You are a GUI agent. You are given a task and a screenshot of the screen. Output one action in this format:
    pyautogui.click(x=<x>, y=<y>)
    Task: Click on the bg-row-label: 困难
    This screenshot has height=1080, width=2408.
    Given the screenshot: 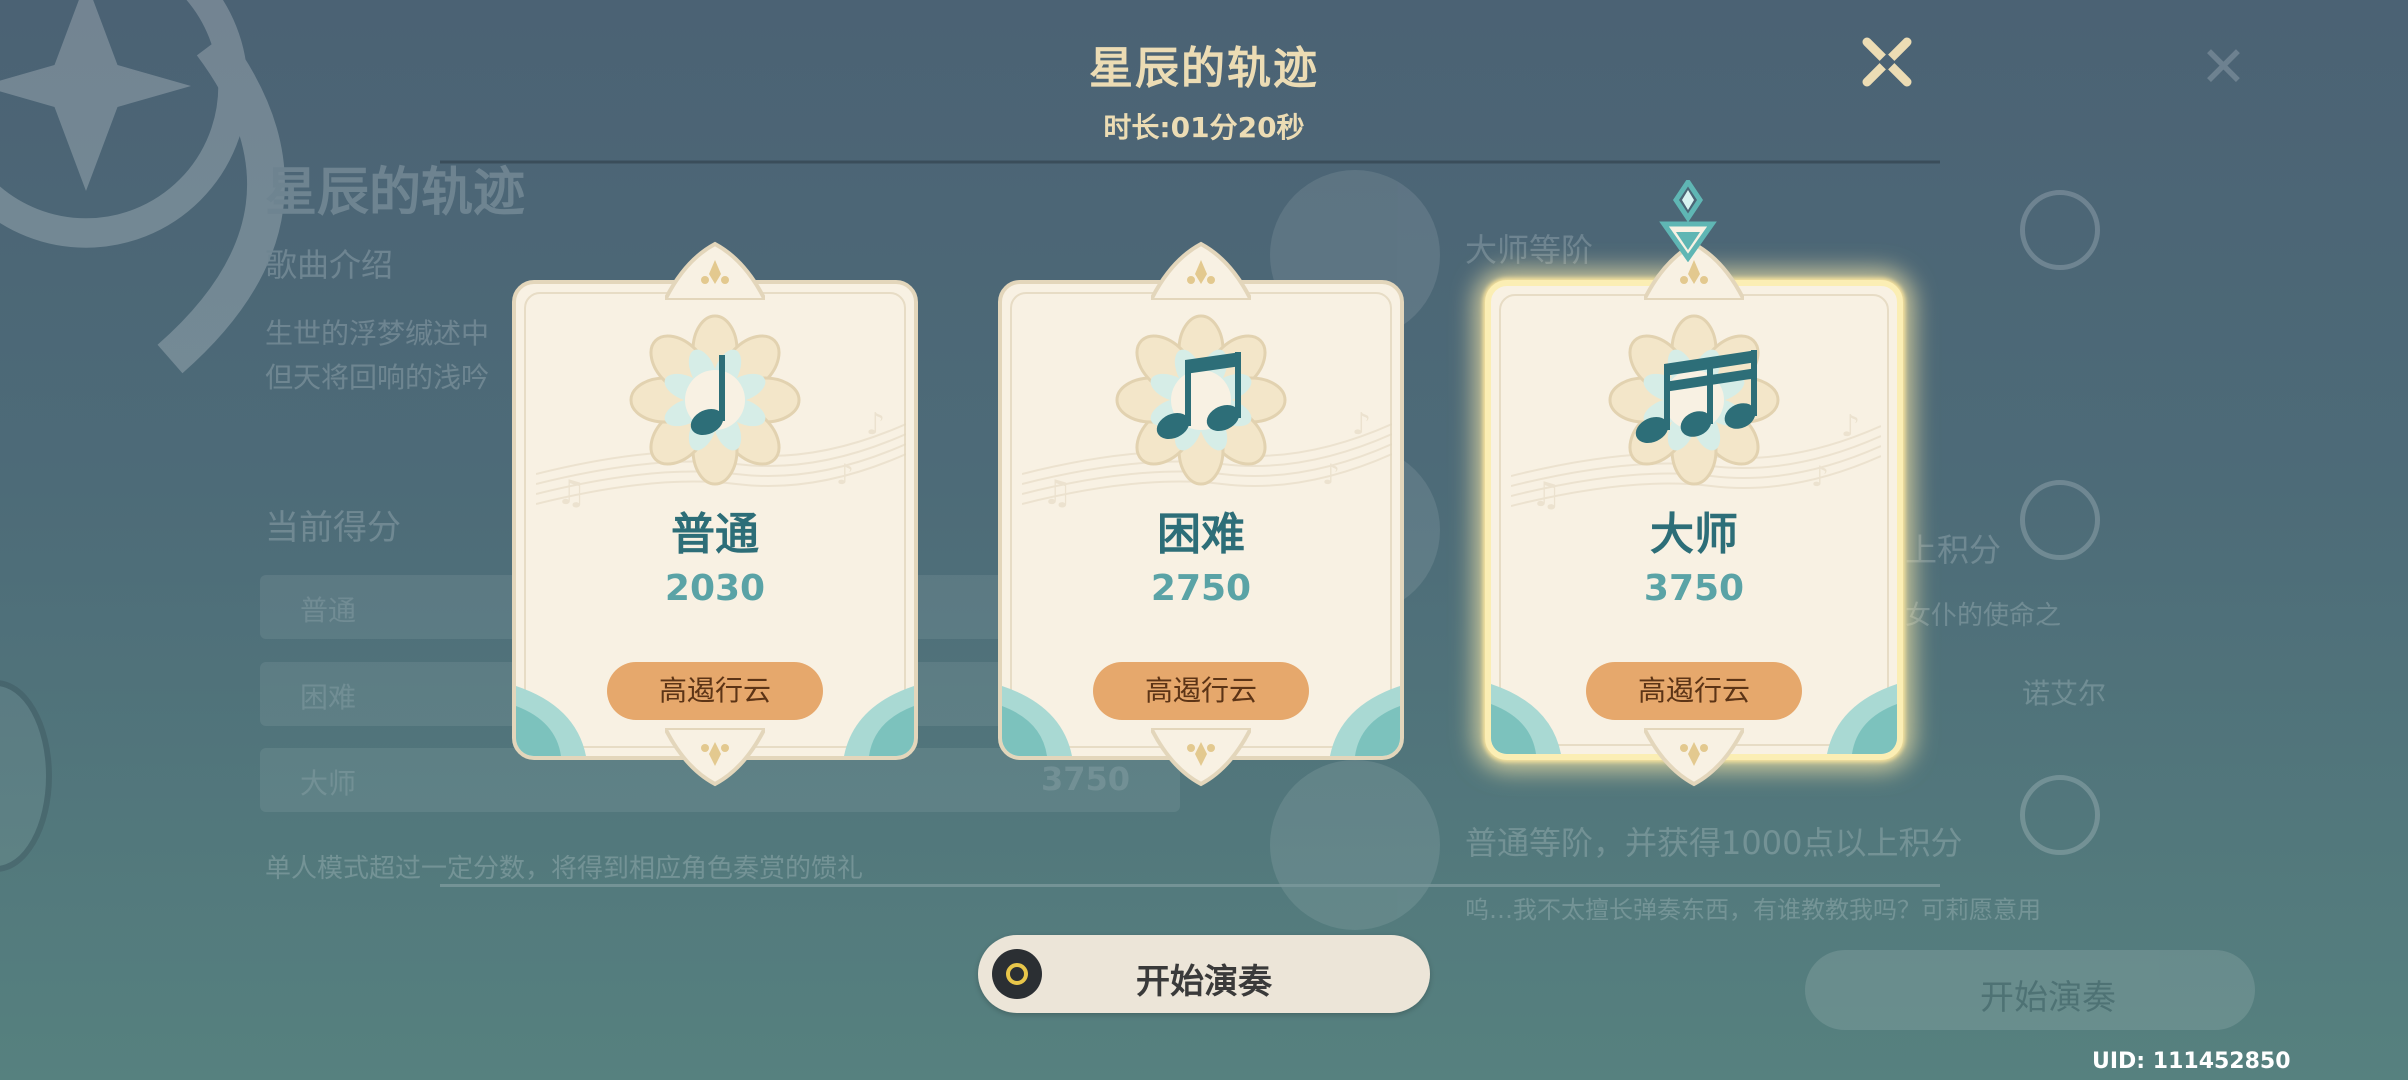 What is the action you would take?
    pyautogui.click(x=328, y=697)
    